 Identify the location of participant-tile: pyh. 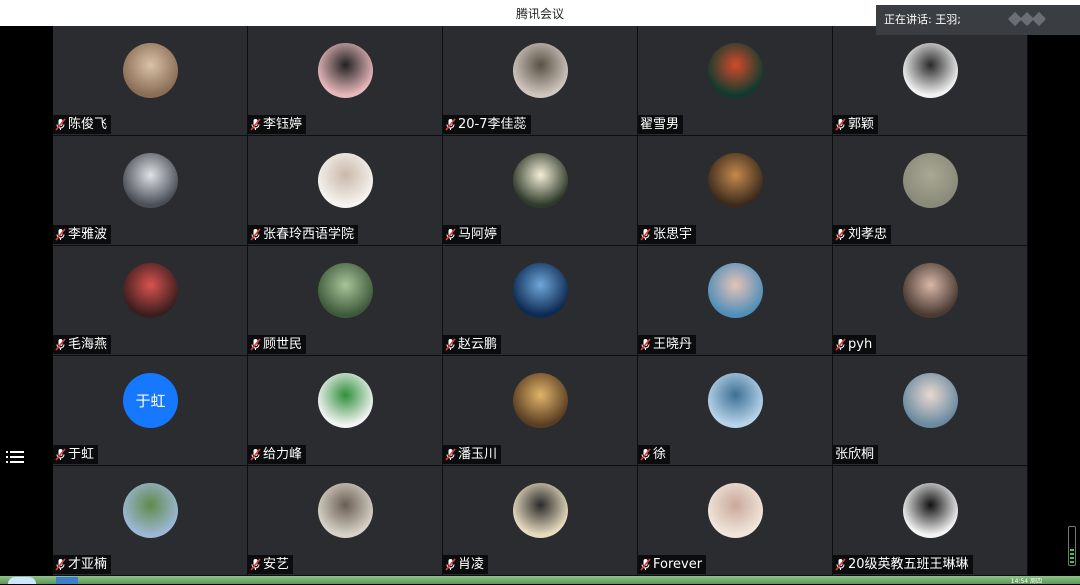
(930, 301).